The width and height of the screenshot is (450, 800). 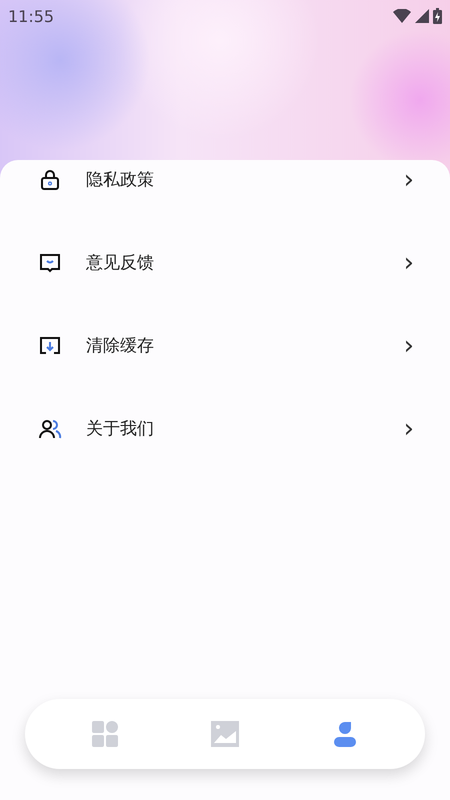 What do you see at coordinates (402, 16) in the screenshot?
I see `wifi-icon` at bounding box center [402, 16].